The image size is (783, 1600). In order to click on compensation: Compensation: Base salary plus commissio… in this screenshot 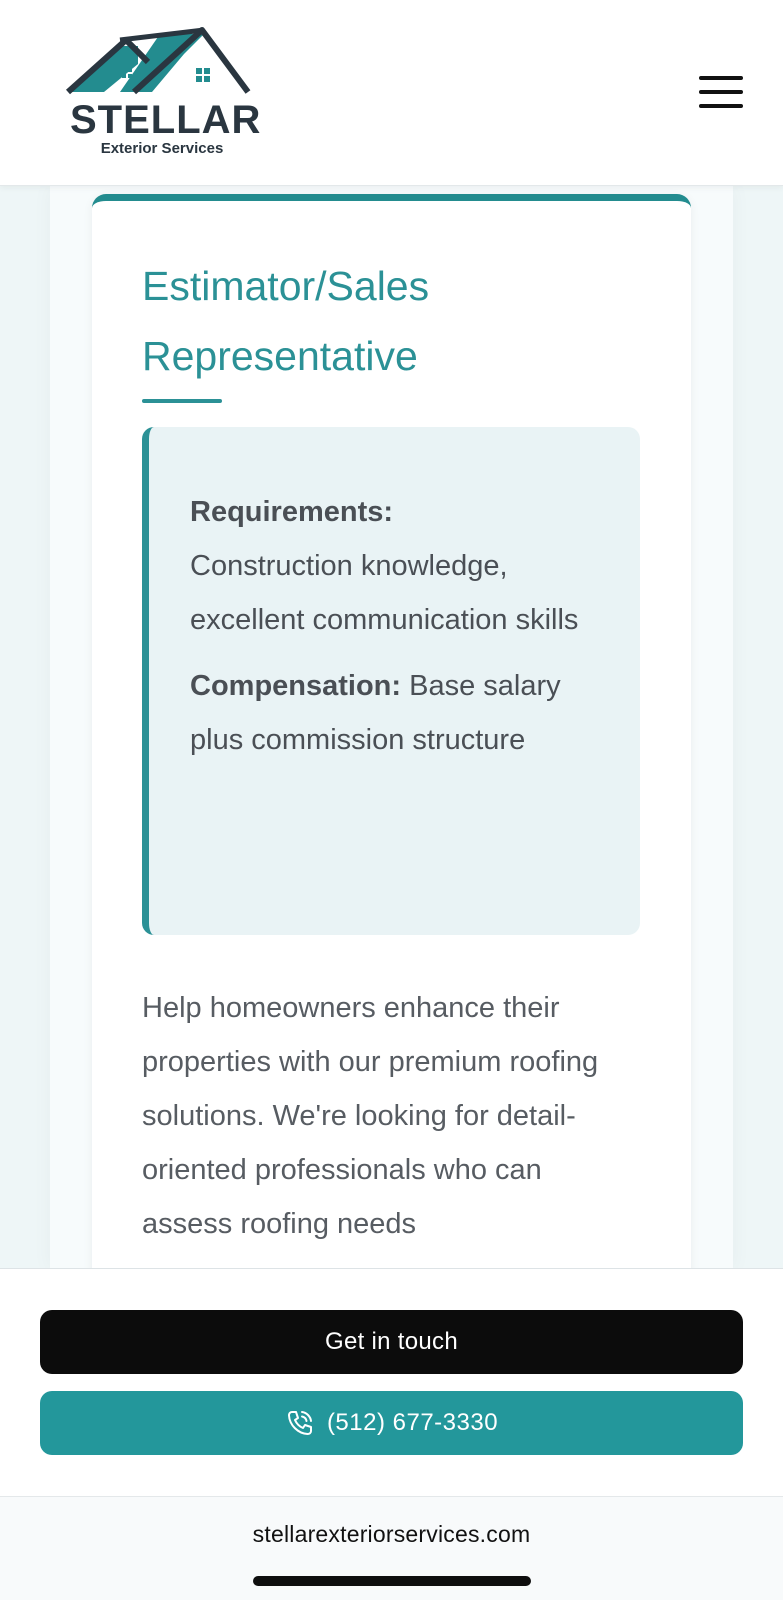, I will do `click(395, 713)`.